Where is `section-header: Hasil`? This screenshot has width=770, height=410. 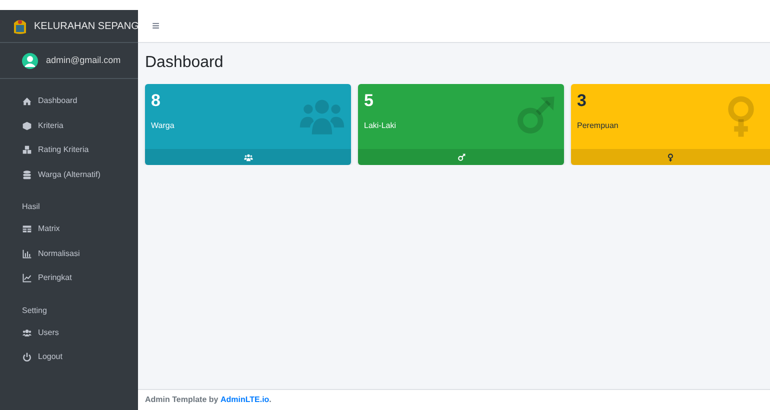 section-header: Hasil is located at coordinates (31, 207).